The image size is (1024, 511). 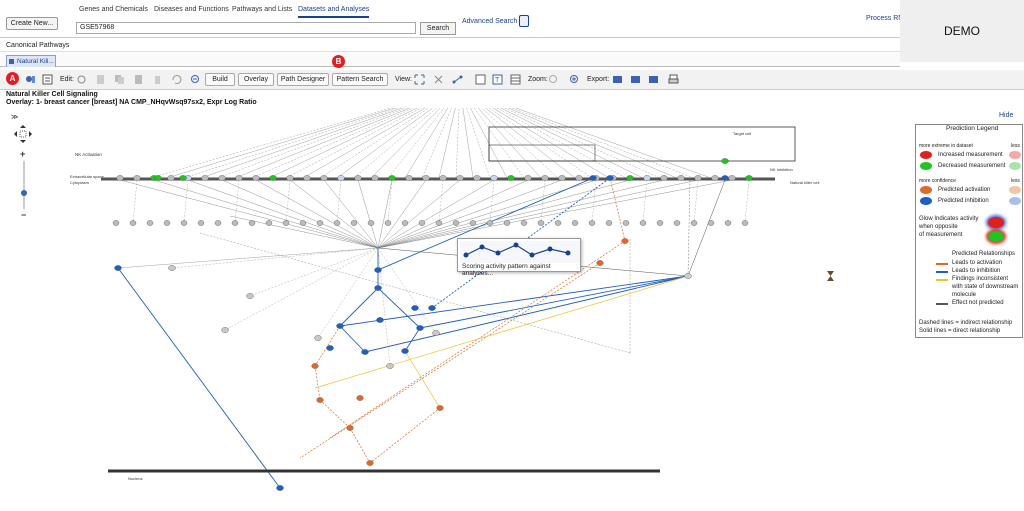 What do you see at coordinates (138, 79) in the screenshot?
I see `paste-icon` at bounding box center [138, 79].